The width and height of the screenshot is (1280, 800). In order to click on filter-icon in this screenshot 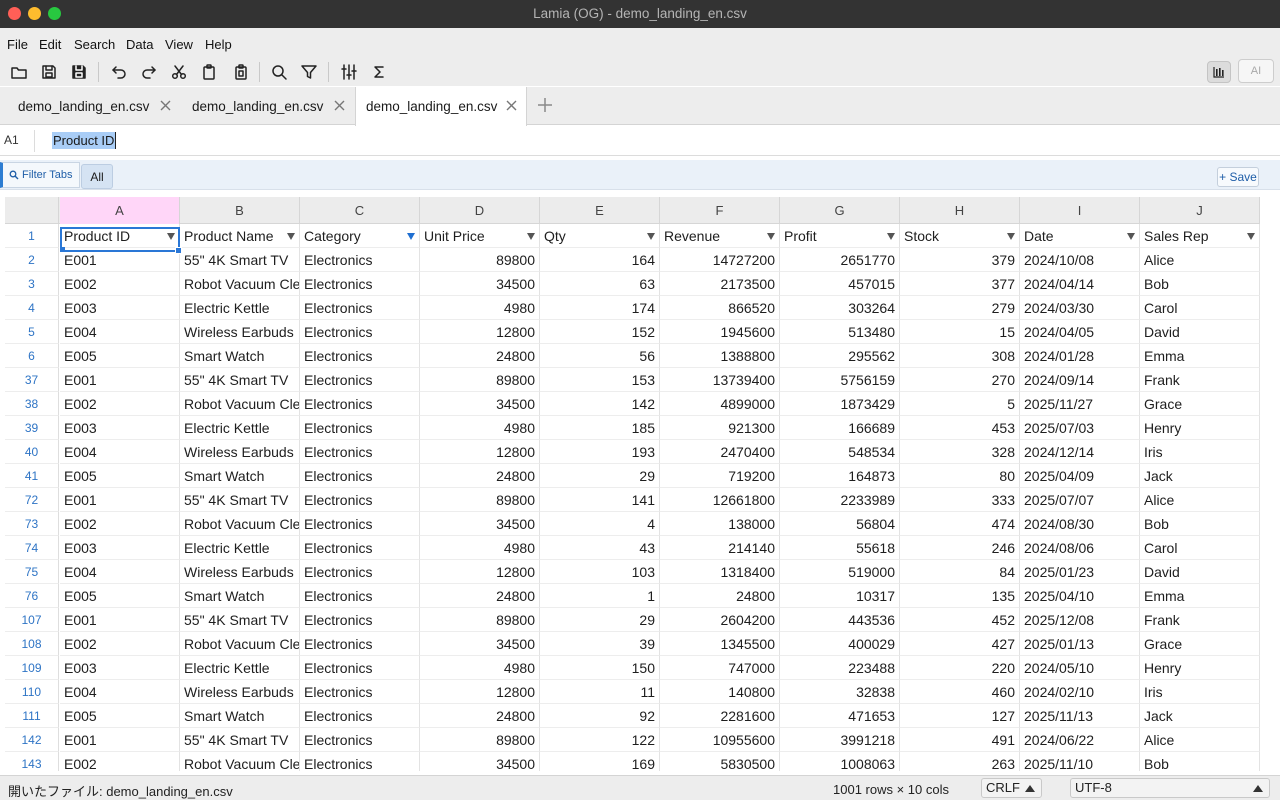, I will do `click(309, 72)`.